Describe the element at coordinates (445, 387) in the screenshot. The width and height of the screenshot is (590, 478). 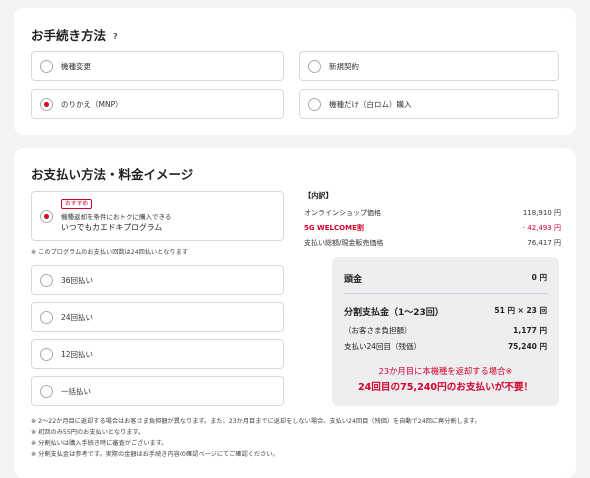
I see `no-payment-needed-text: 24回目の75,240円のお支払いが不要！` at that location.